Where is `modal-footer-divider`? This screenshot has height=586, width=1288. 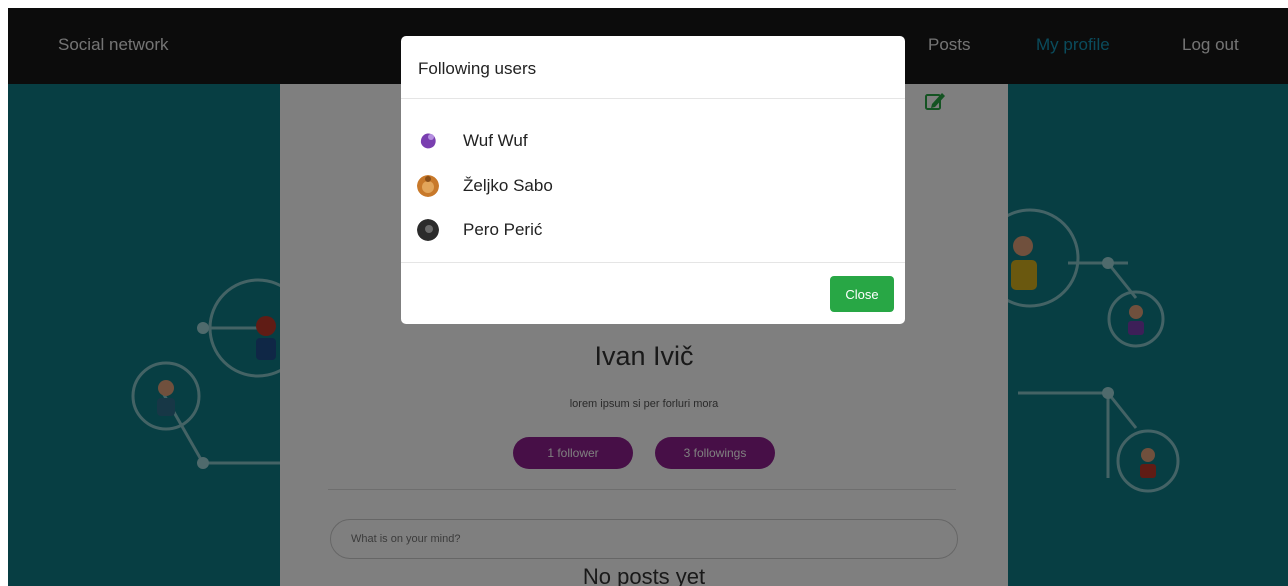
modal-footer-divider is located at coordinates (653, 262).